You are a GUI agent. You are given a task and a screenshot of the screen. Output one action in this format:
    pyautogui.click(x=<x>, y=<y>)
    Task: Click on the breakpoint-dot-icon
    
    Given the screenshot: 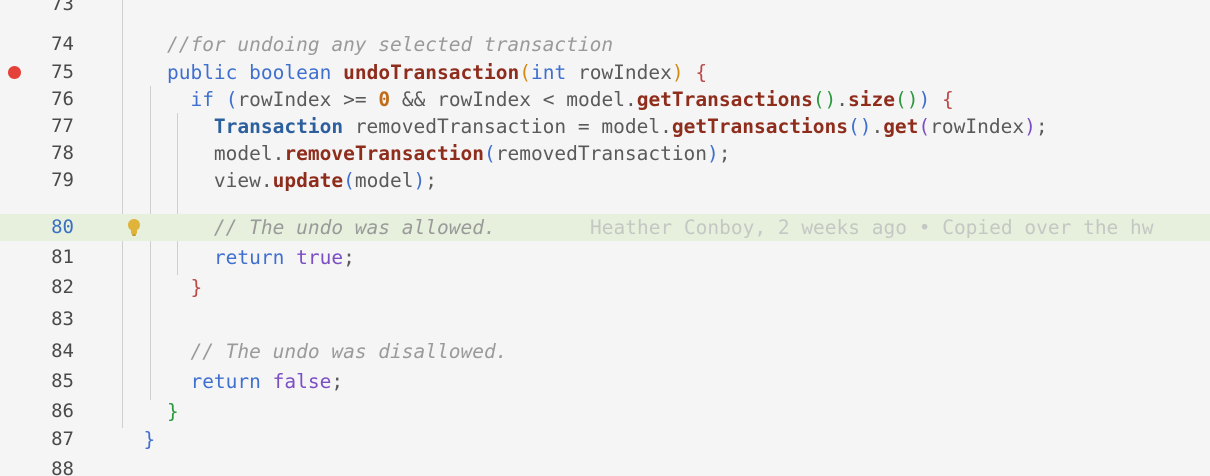 What is the action you would take?
    pyautogui.click(x=14, y=72)
    